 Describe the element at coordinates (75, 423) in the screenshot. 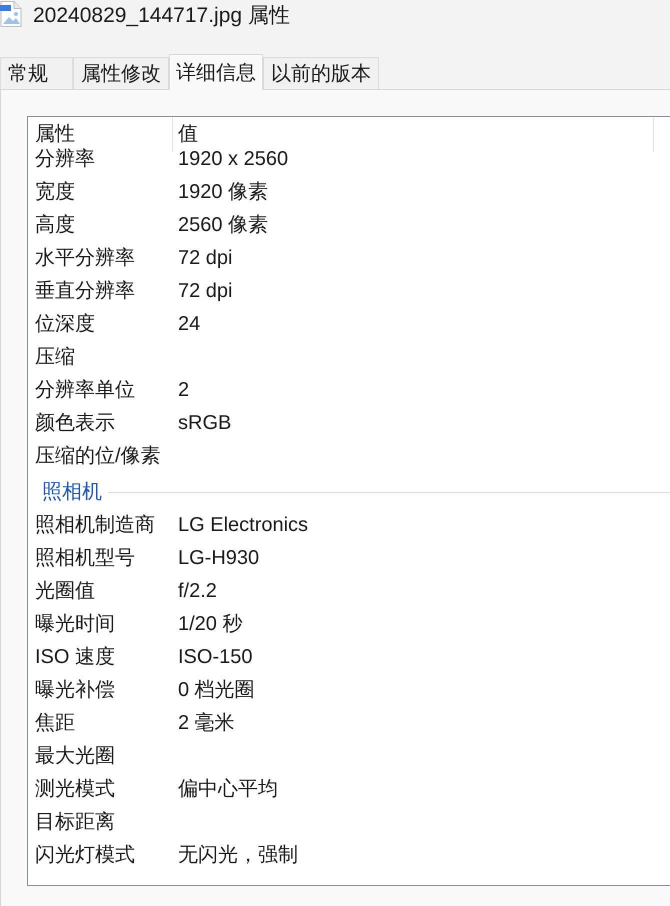

I see `property-label: 颜色表示` at that location.